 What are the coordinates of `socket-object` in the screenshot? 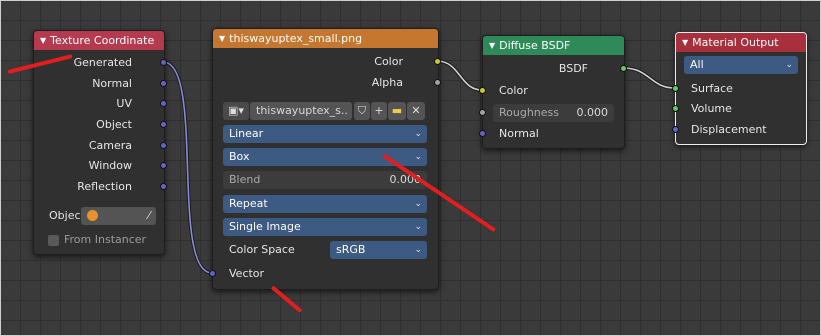 It's located at (163, 124).